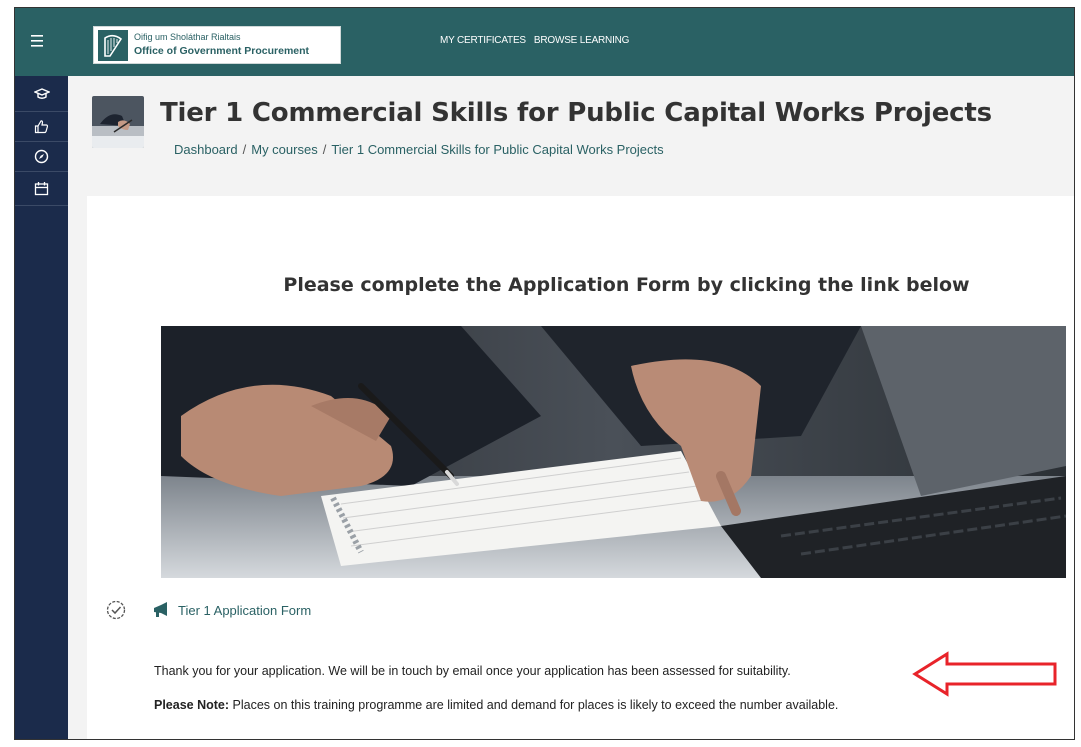  I want to click on sidebar-item-calendar, so click(41, 189).